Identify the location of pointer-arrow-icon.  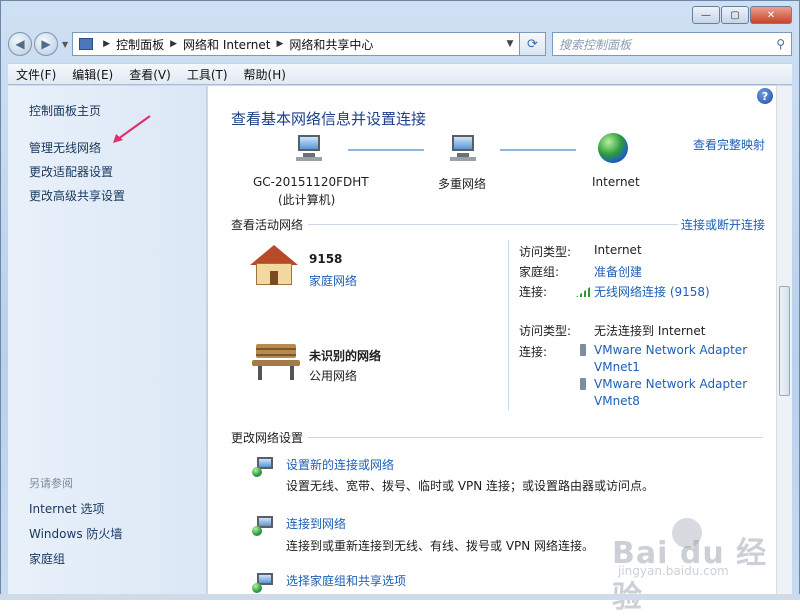
(132, 129).